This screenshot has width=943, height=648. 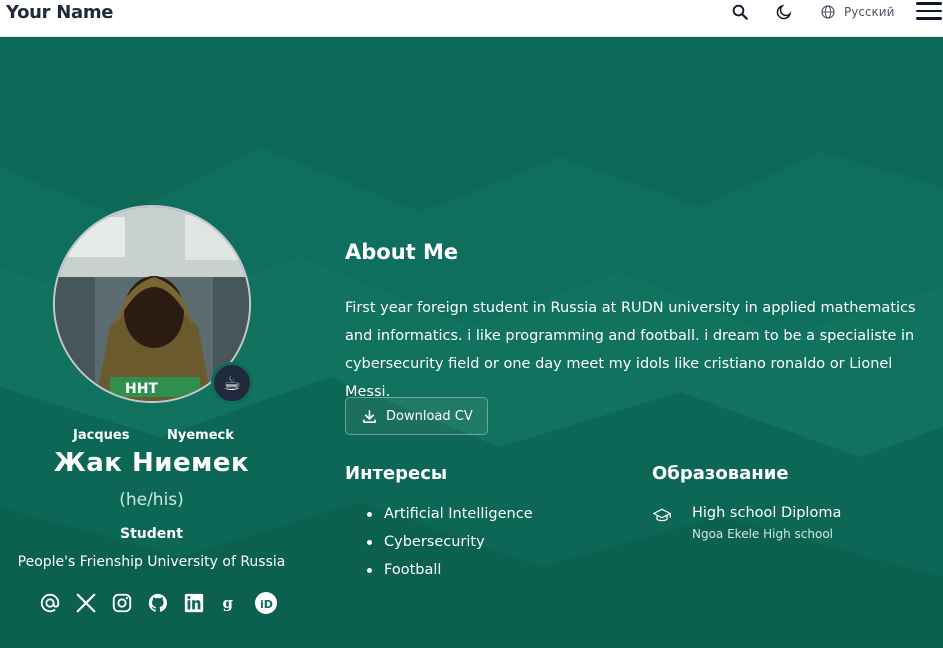 I want to click on svg-text: iD, so click(x=266, y=604).